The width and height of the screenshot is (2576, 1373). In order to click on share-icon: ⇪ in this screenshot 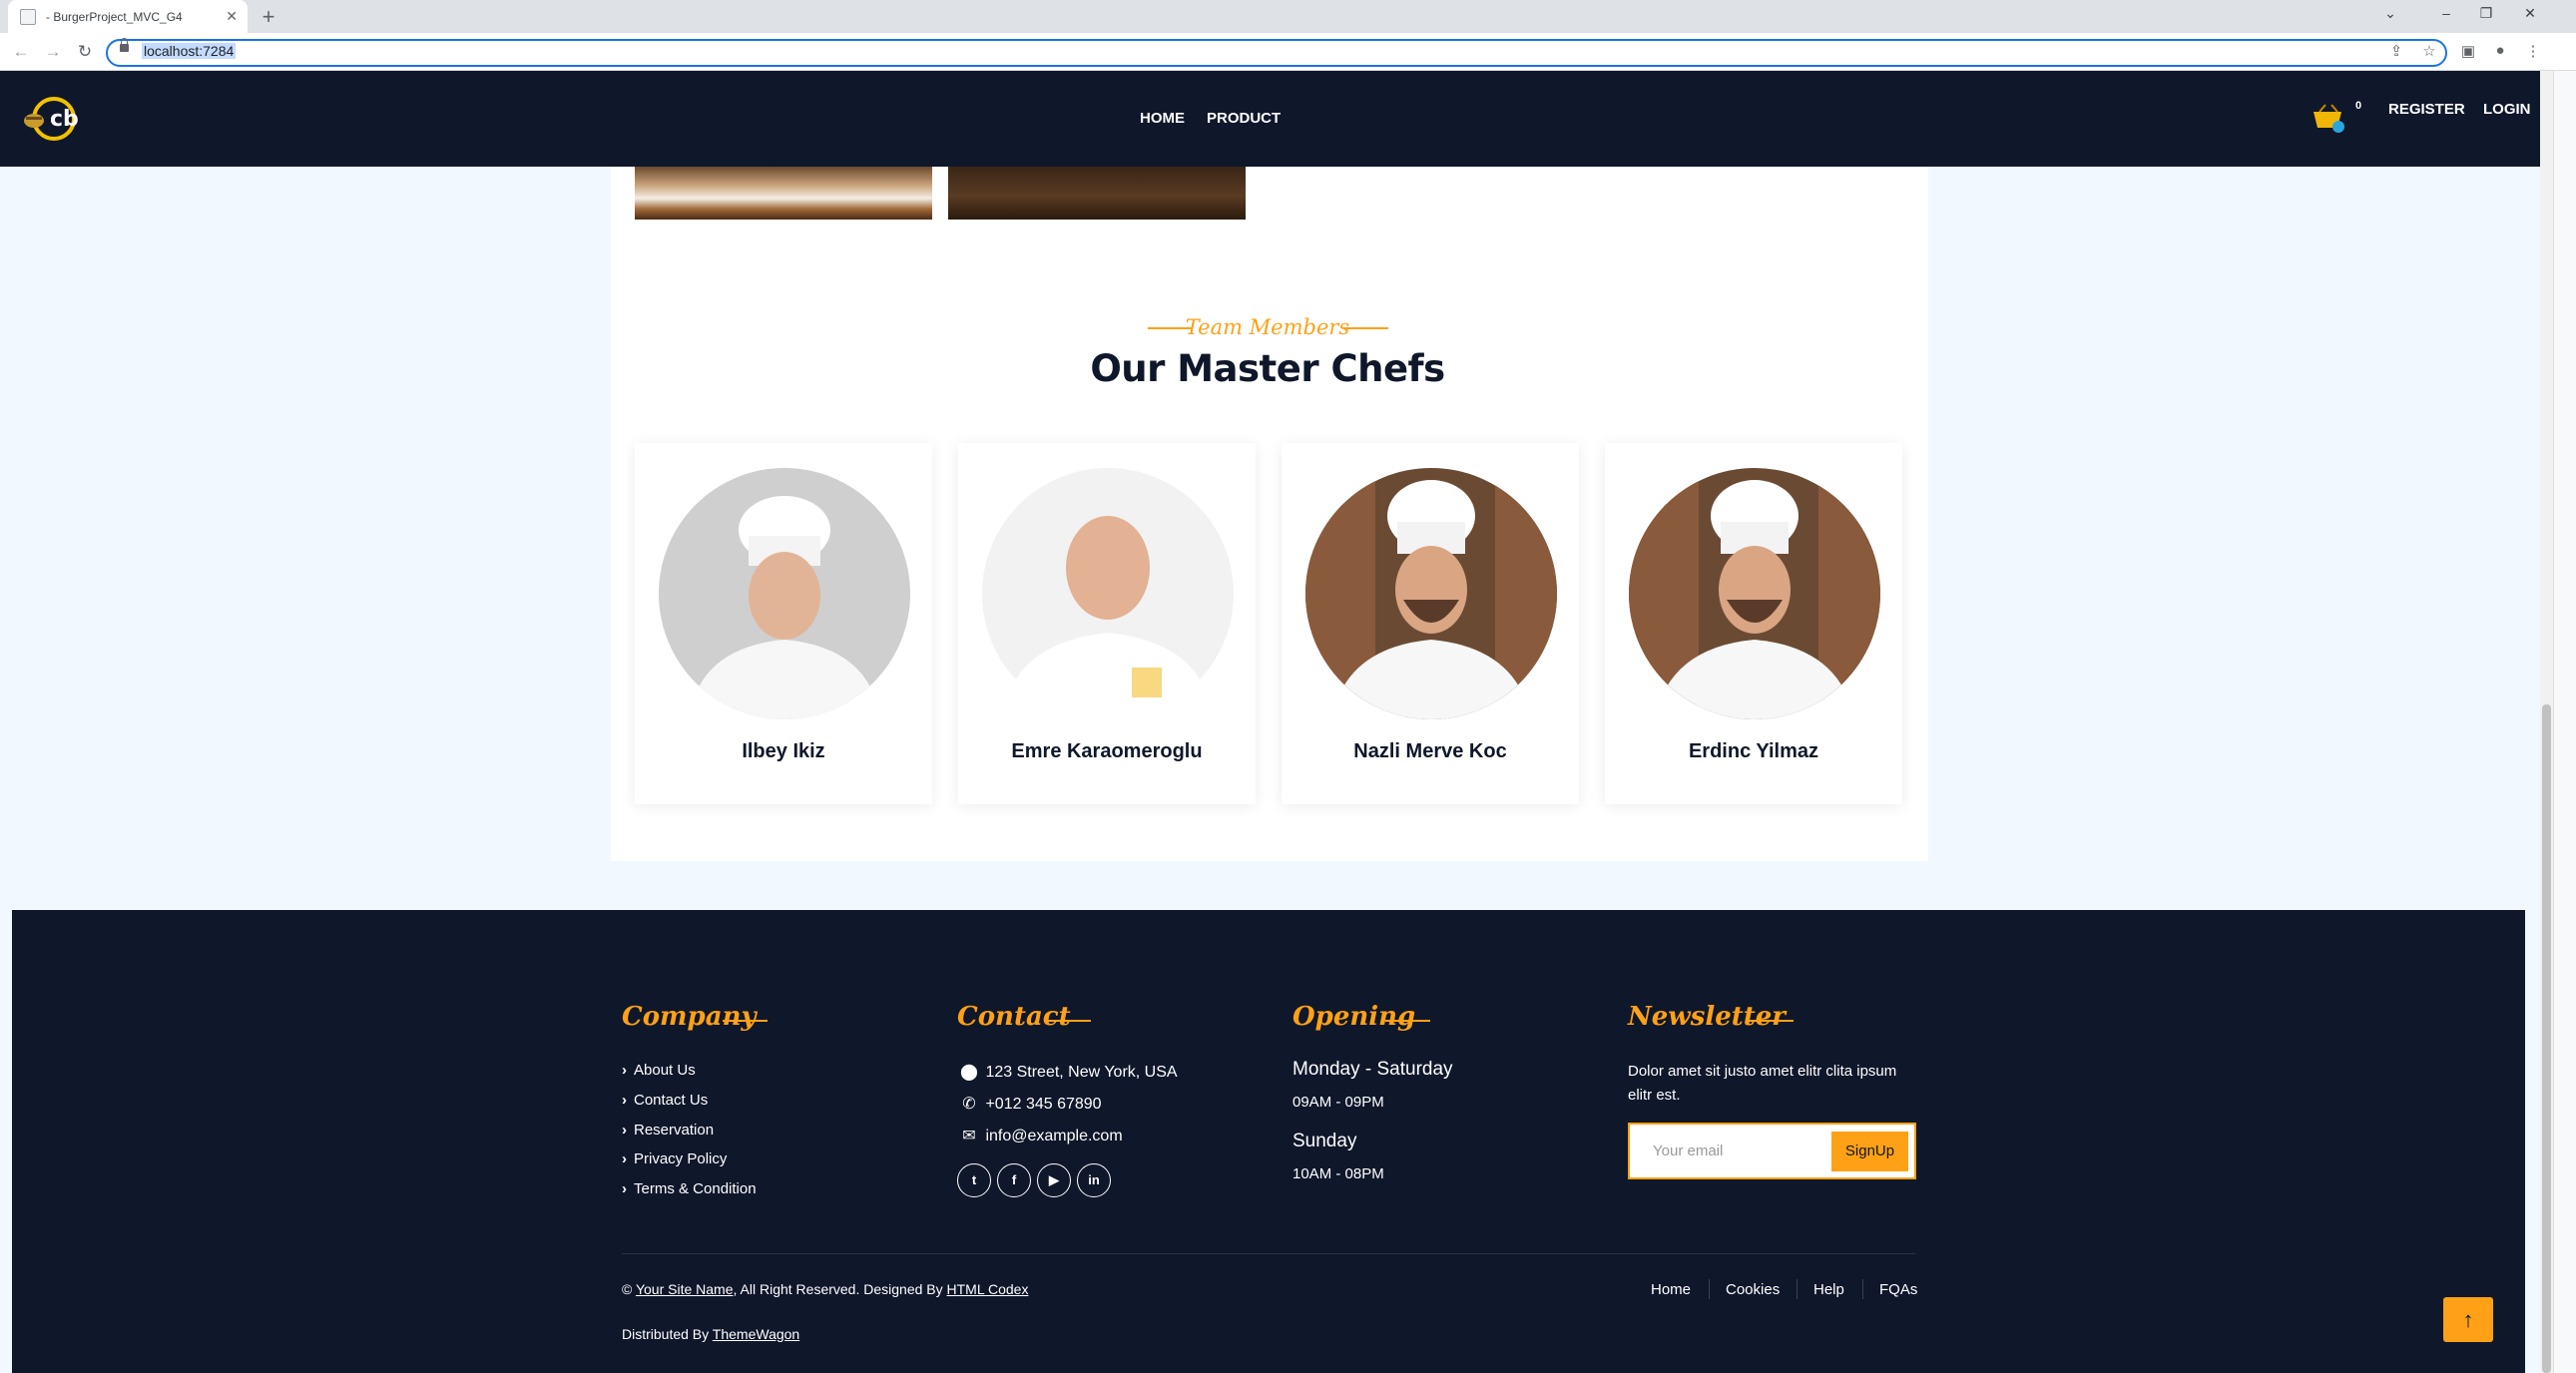, I will do `click(2396, 51)`.